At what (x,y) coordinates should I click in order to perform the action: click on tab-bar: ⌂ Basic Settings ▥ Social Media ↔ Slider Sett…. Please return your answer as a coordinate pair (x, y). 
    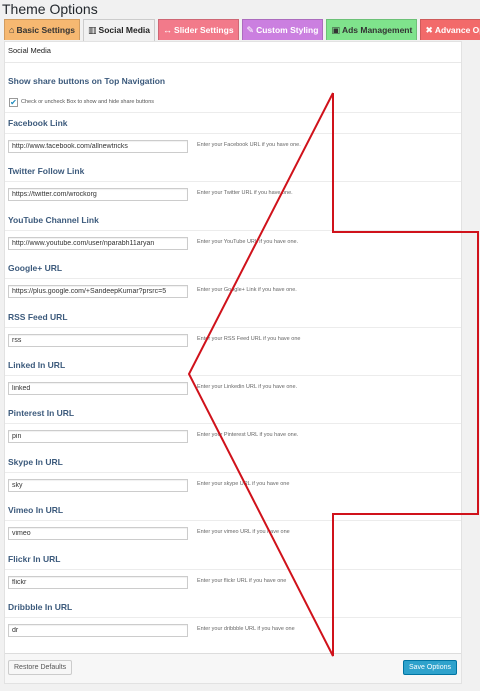
    Looking at the image, I should click on (242, 30).